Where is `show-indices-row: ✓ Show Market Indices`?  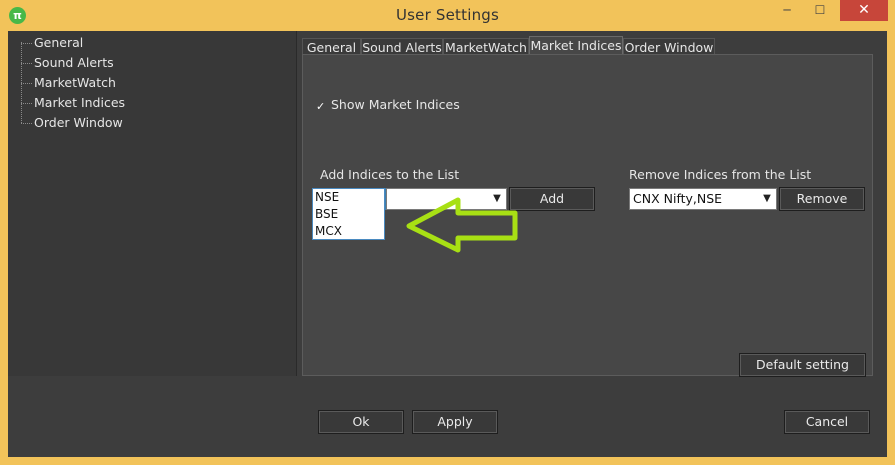
show-indices-row: ✓ Show Market Indices is located at coordinates (388, 105).